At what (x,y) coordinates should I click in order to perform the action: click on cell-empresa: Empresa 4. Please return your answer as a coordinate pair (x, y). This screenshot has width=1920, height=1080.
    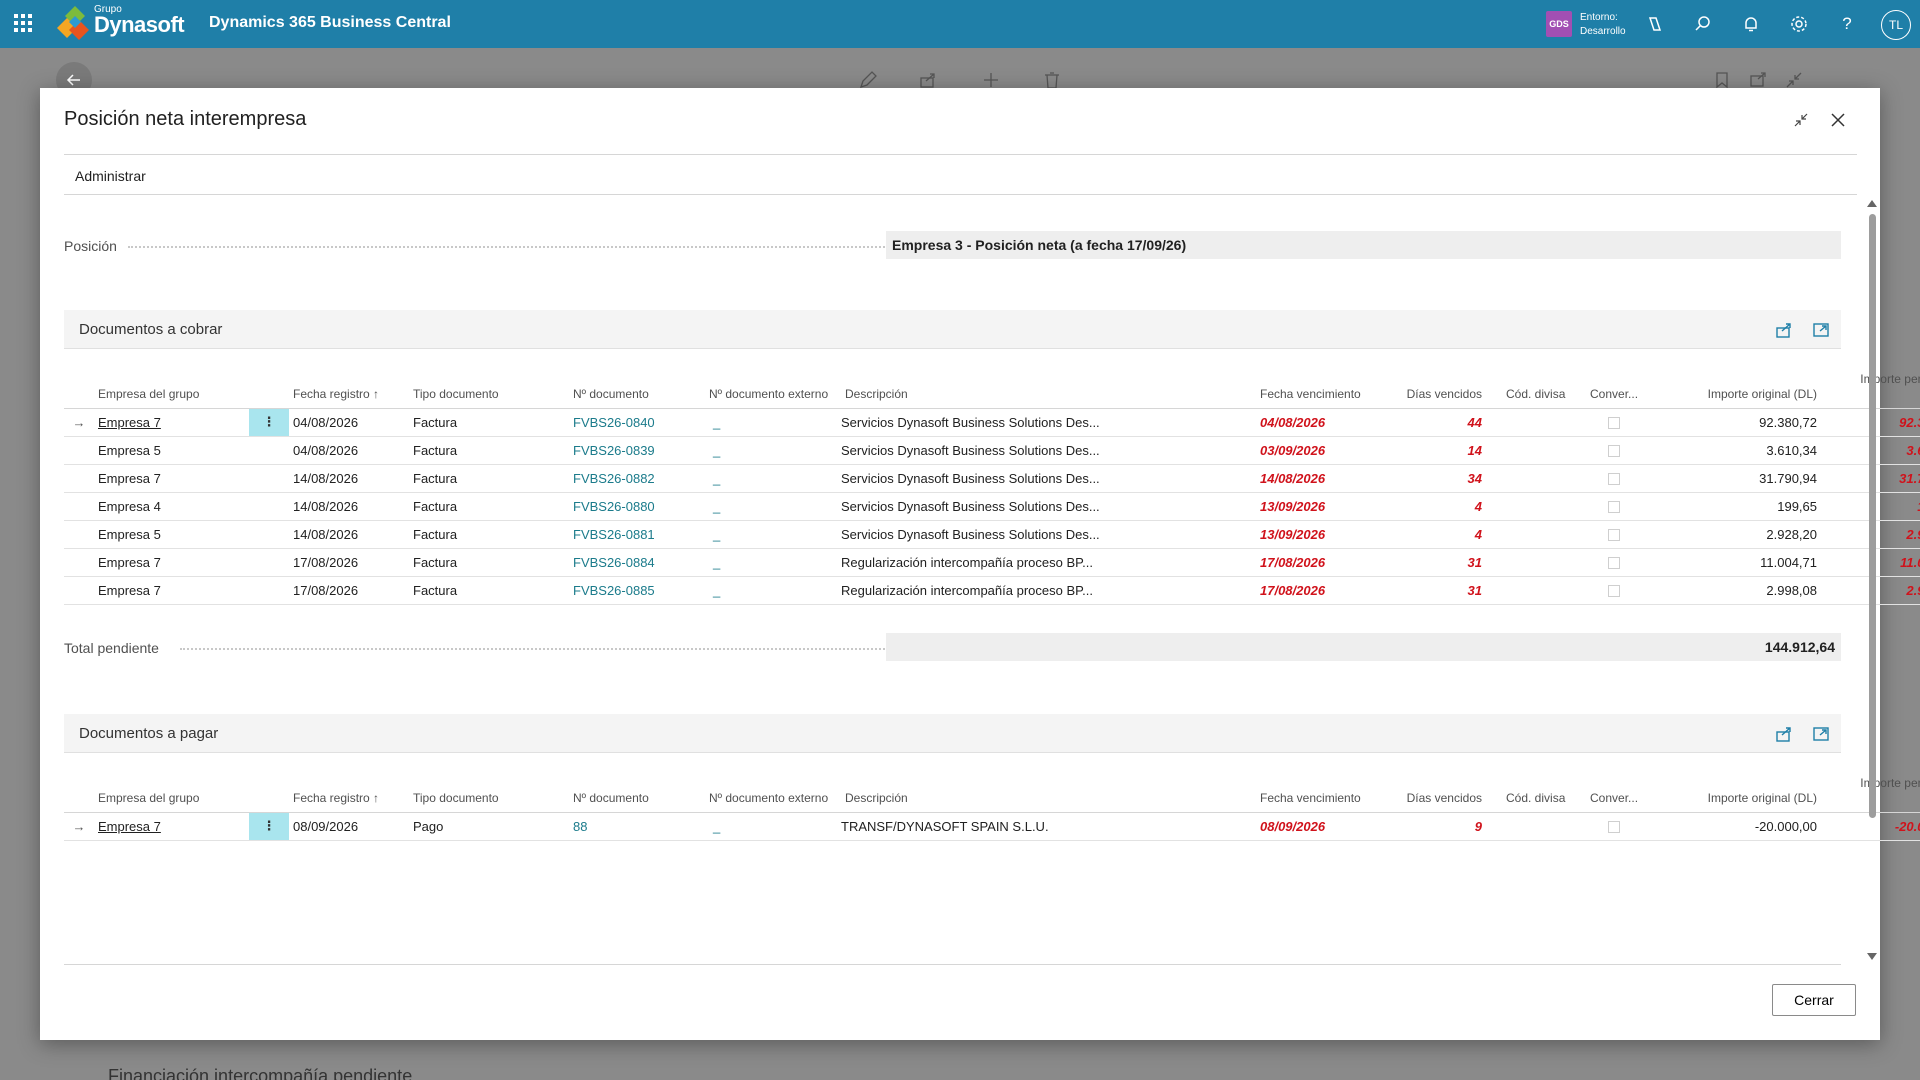
    Looking at the image, I should click on (171, 506).